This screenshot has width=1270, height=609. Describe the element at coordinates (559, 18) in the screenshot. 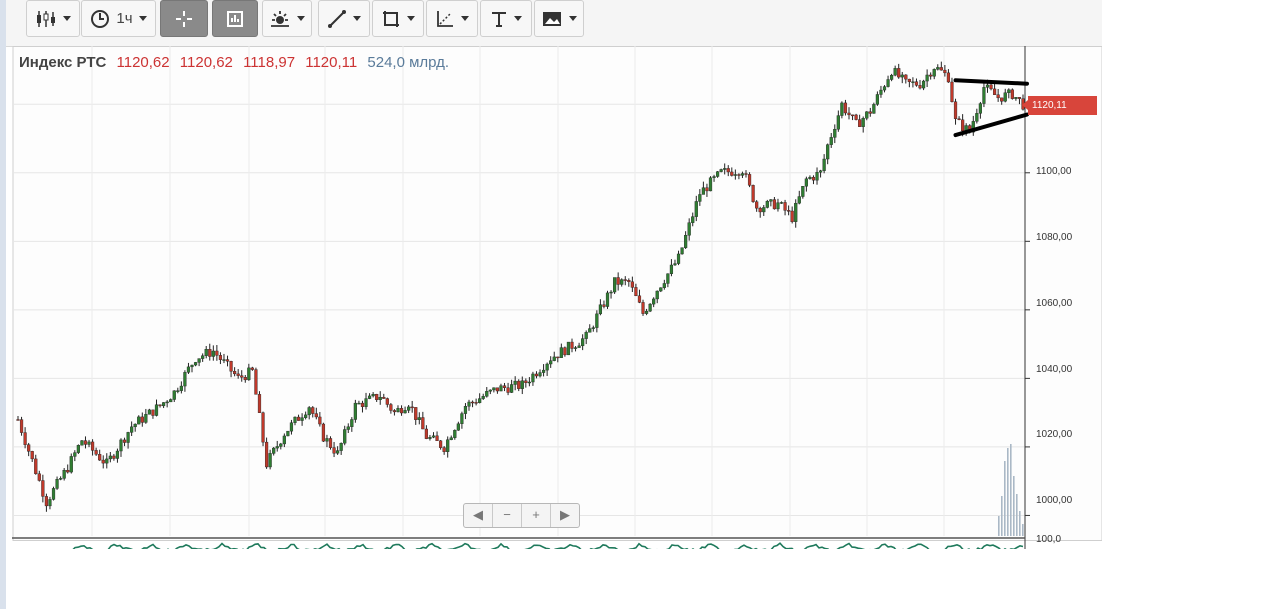

I see `snapshot-button` at that location.